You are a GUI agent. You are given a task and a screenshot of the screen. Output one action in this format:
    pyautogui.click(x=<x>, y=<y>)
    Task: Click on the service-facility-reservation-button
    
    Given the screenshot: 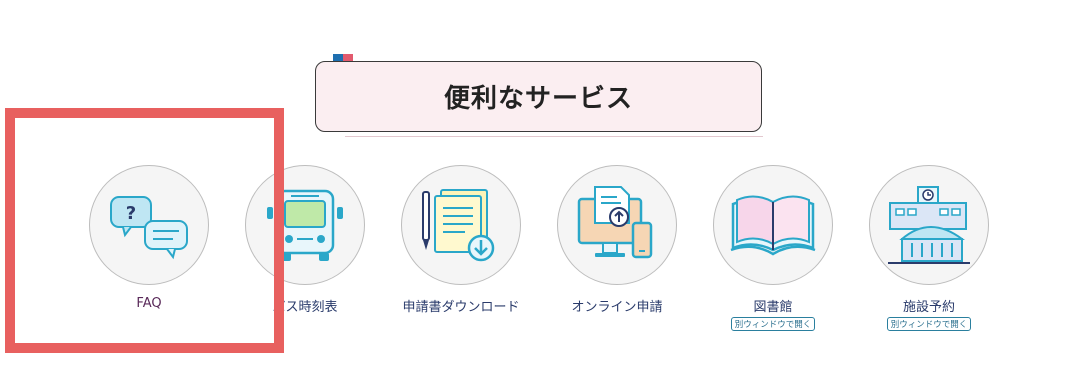 What is the action you would take?
    pyautogui.click(x=929, y=225)
    